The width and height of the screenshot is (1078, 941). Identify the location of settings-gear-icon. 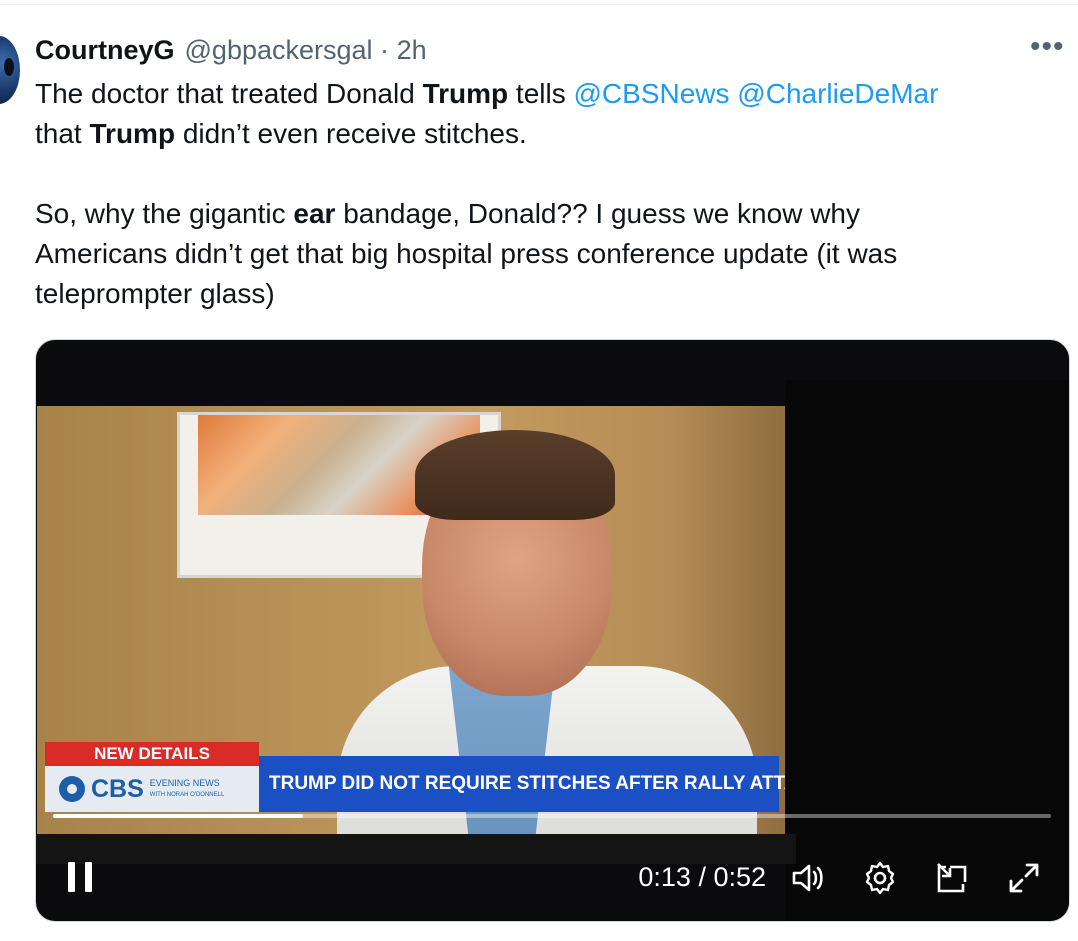
(880, 878).